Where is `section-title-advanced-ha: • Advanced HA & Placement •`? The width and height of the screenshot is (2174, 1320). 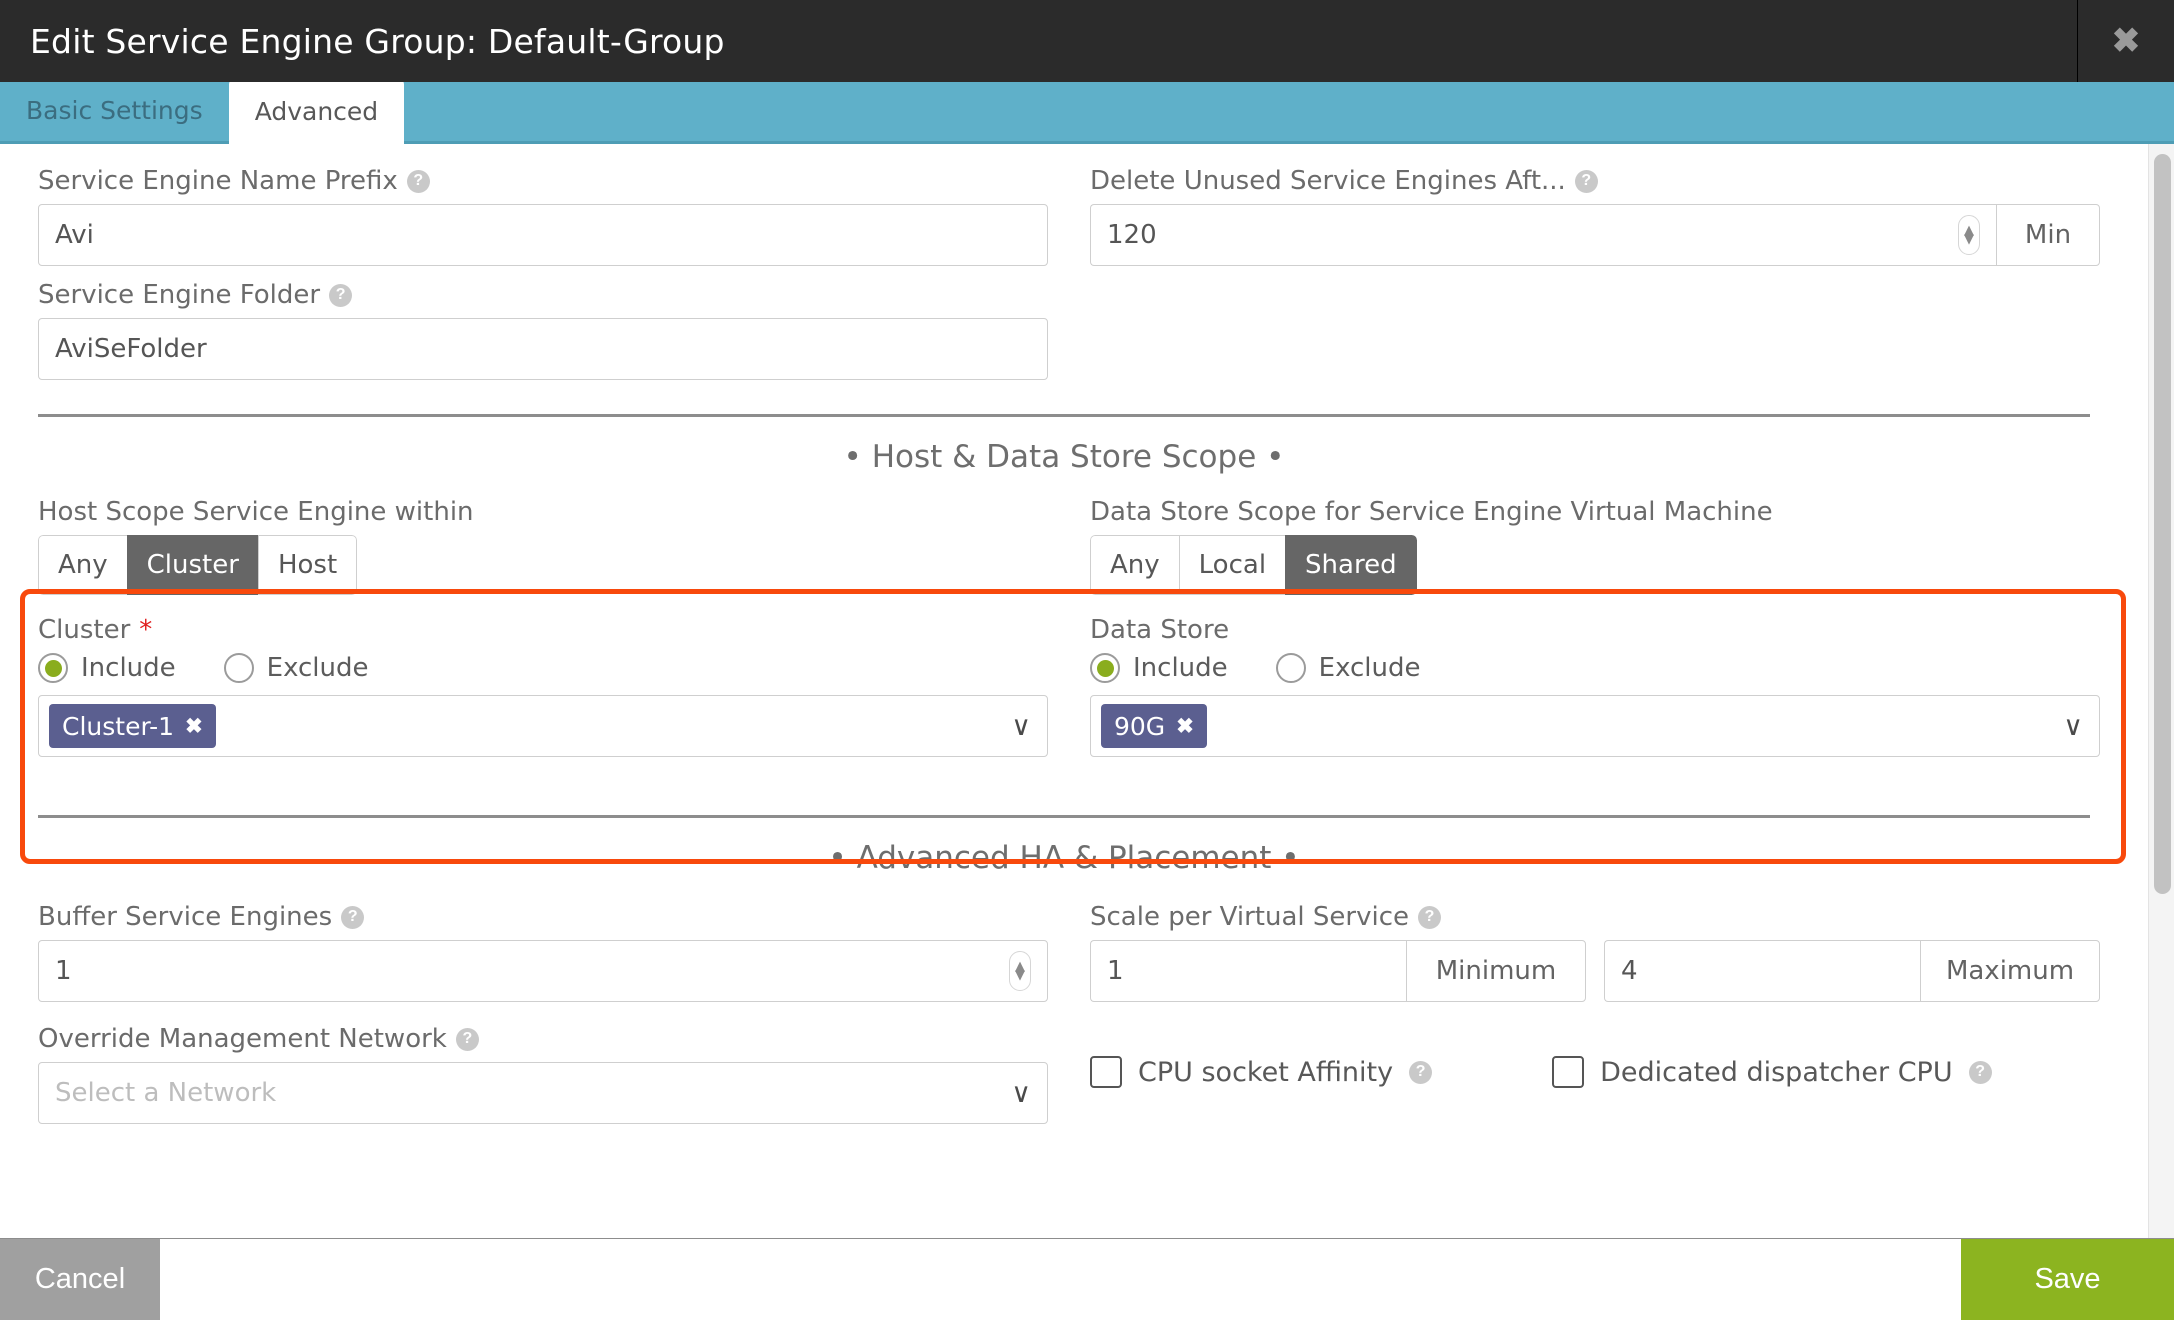 section-title-advanced-ha: • Advanced HA & Placement • is located at coordinates (1063, 858).